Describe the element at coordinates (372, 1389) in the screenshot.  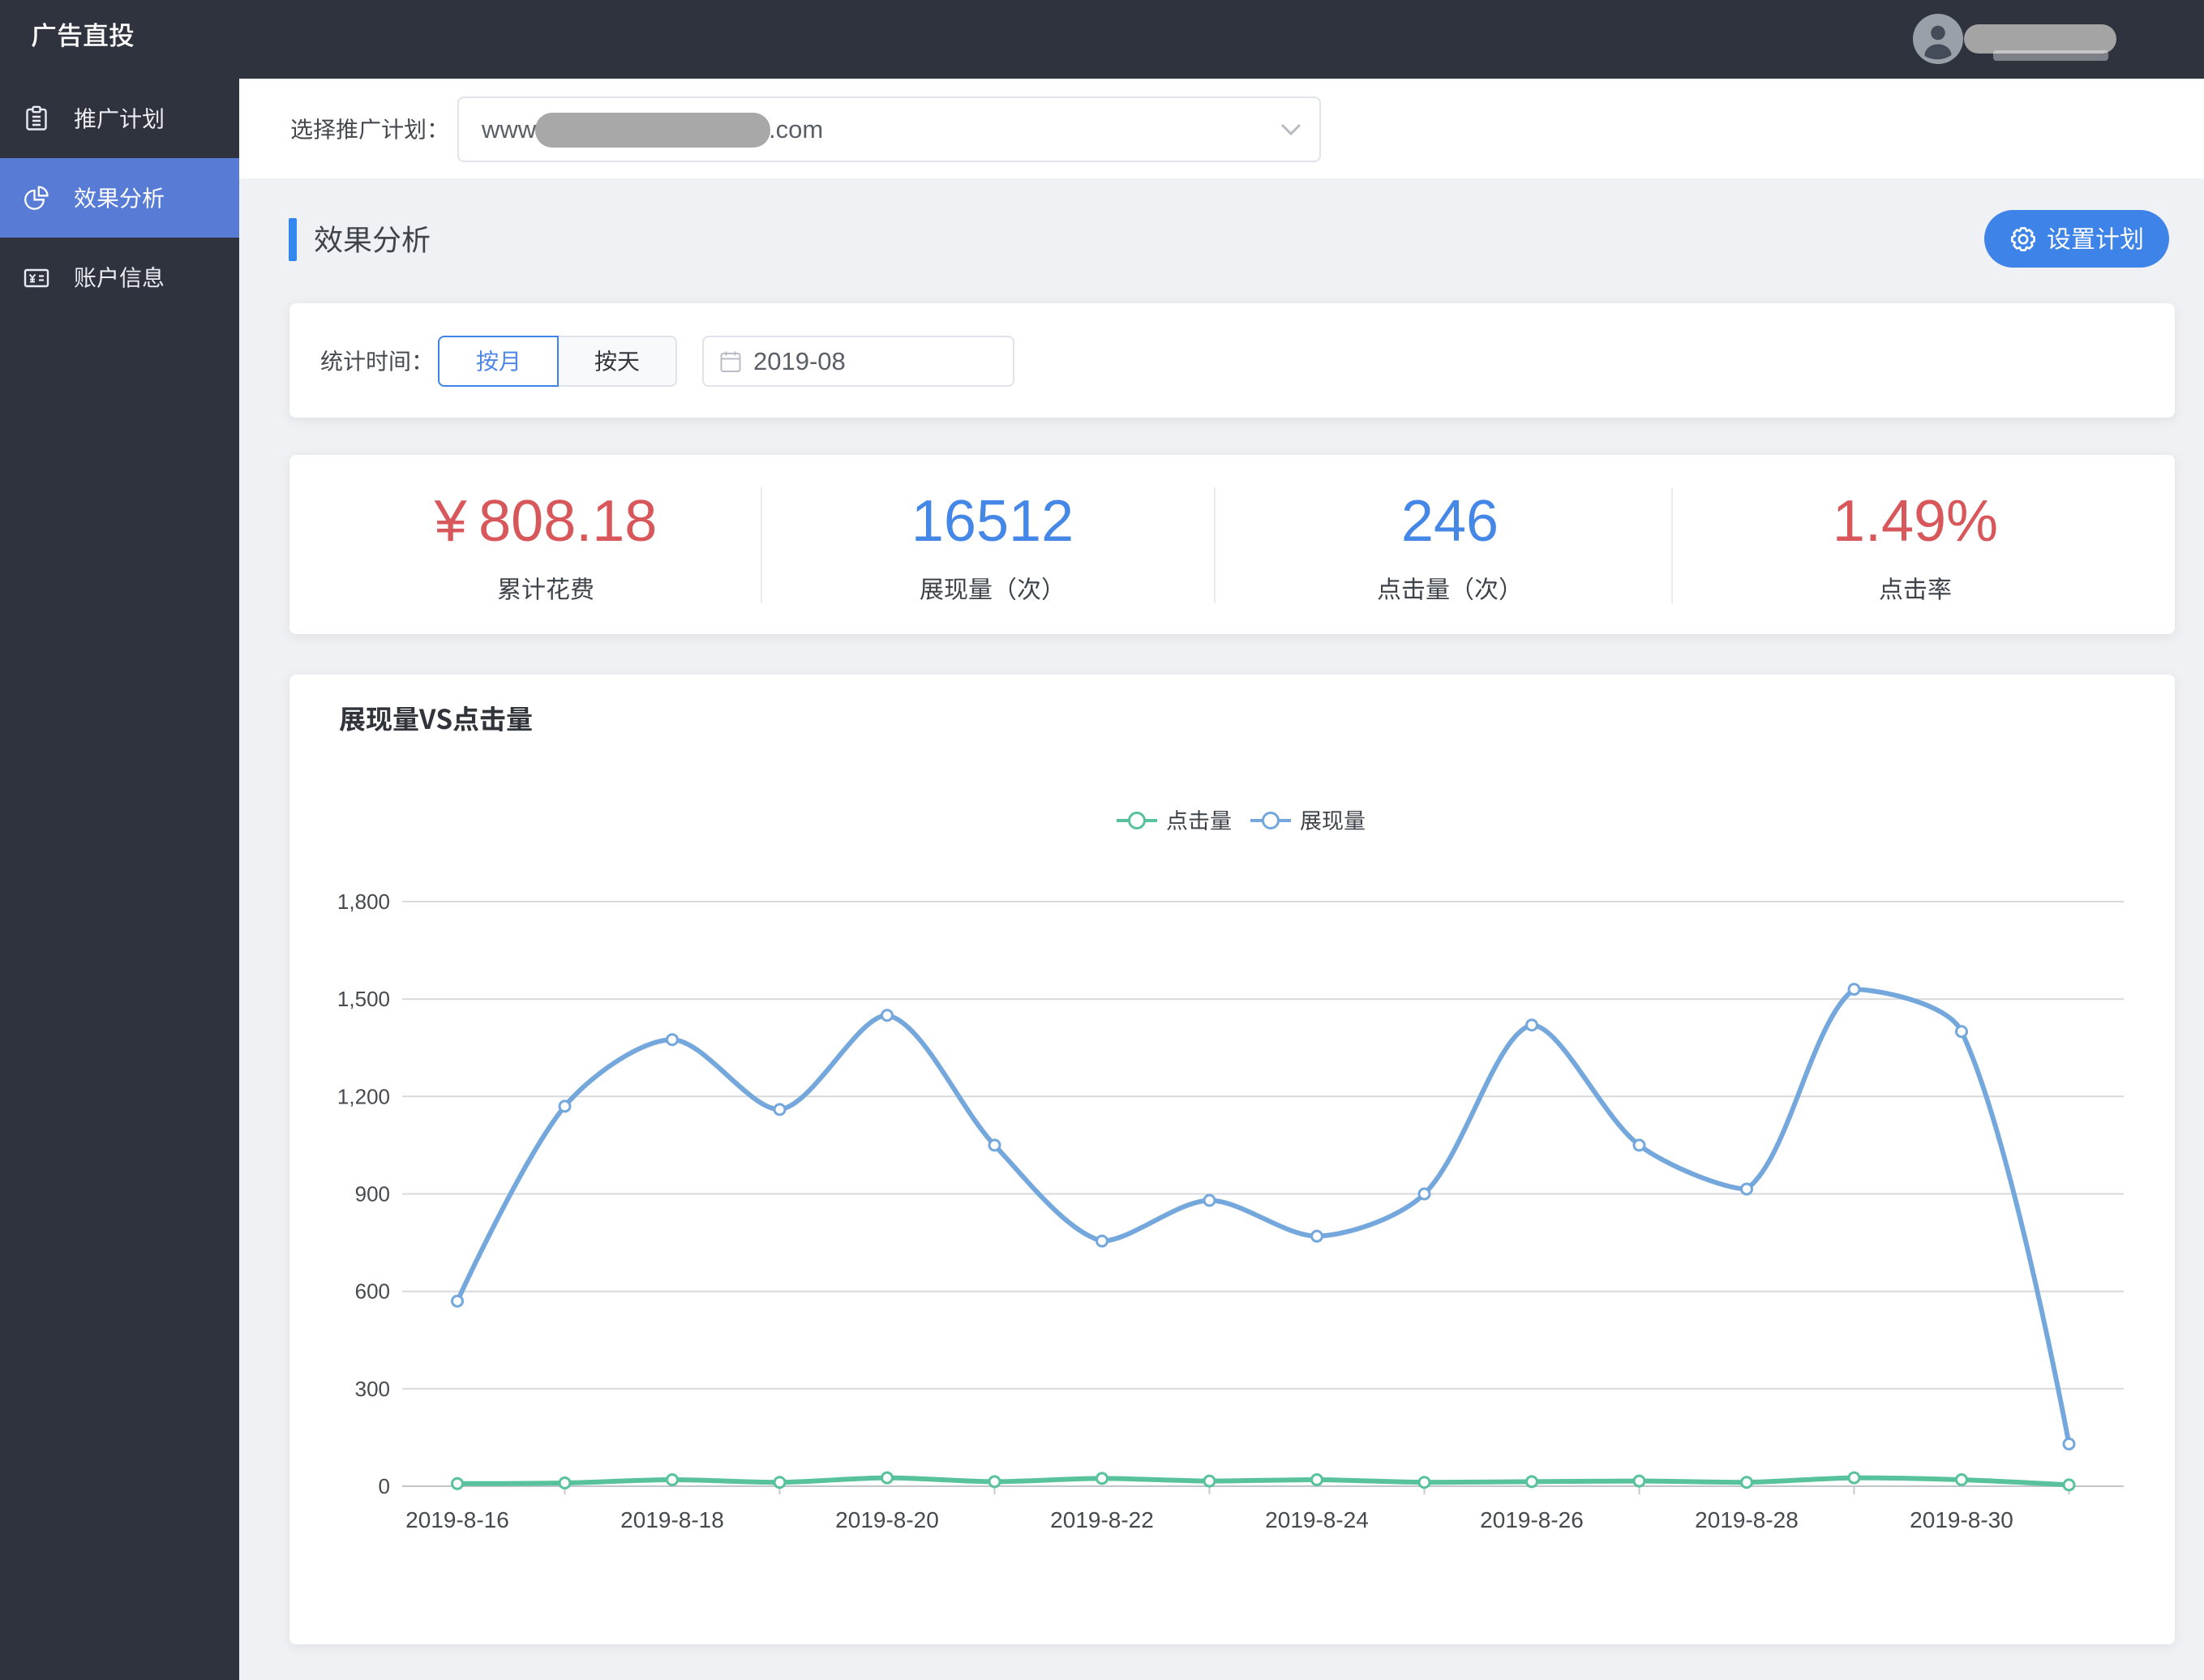
I see `svg-text: 300` at that location.